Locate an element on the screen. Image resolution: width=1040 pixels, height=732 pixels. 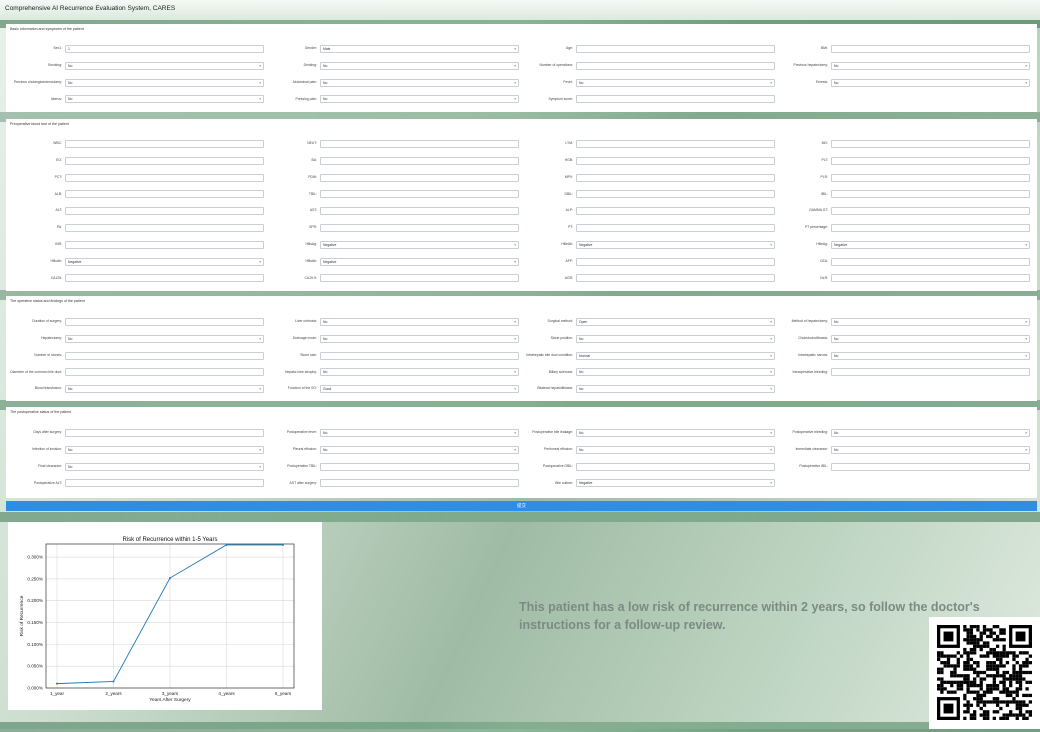
dbil-input is located at coordinates (675, 194).